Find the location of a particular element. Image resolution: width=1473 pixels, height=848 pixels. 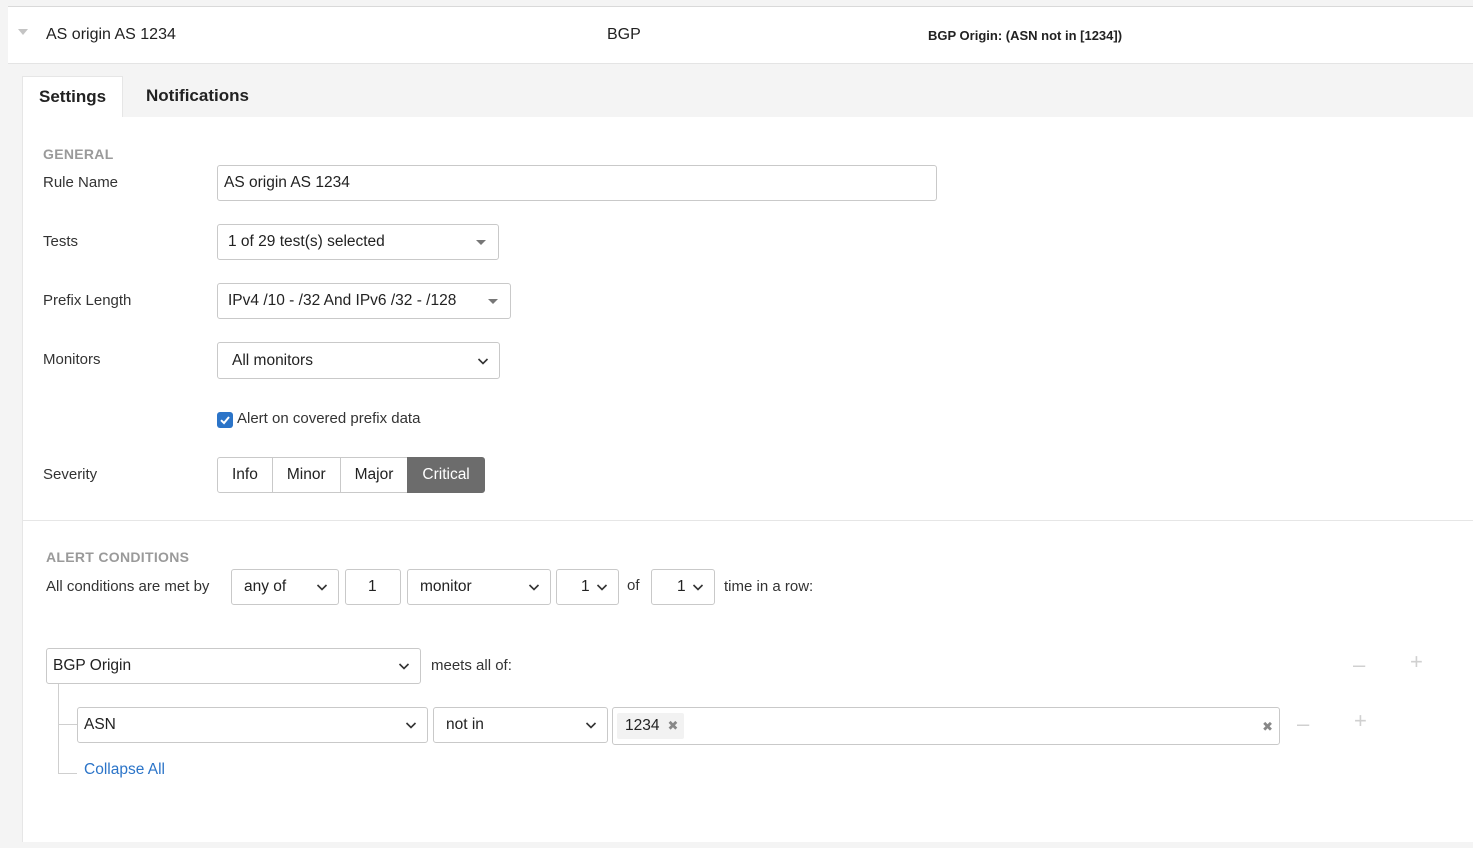

rule-summary-text: BGP Origin: (ASN not in [1234]) is located at coordinates (1025, 35).